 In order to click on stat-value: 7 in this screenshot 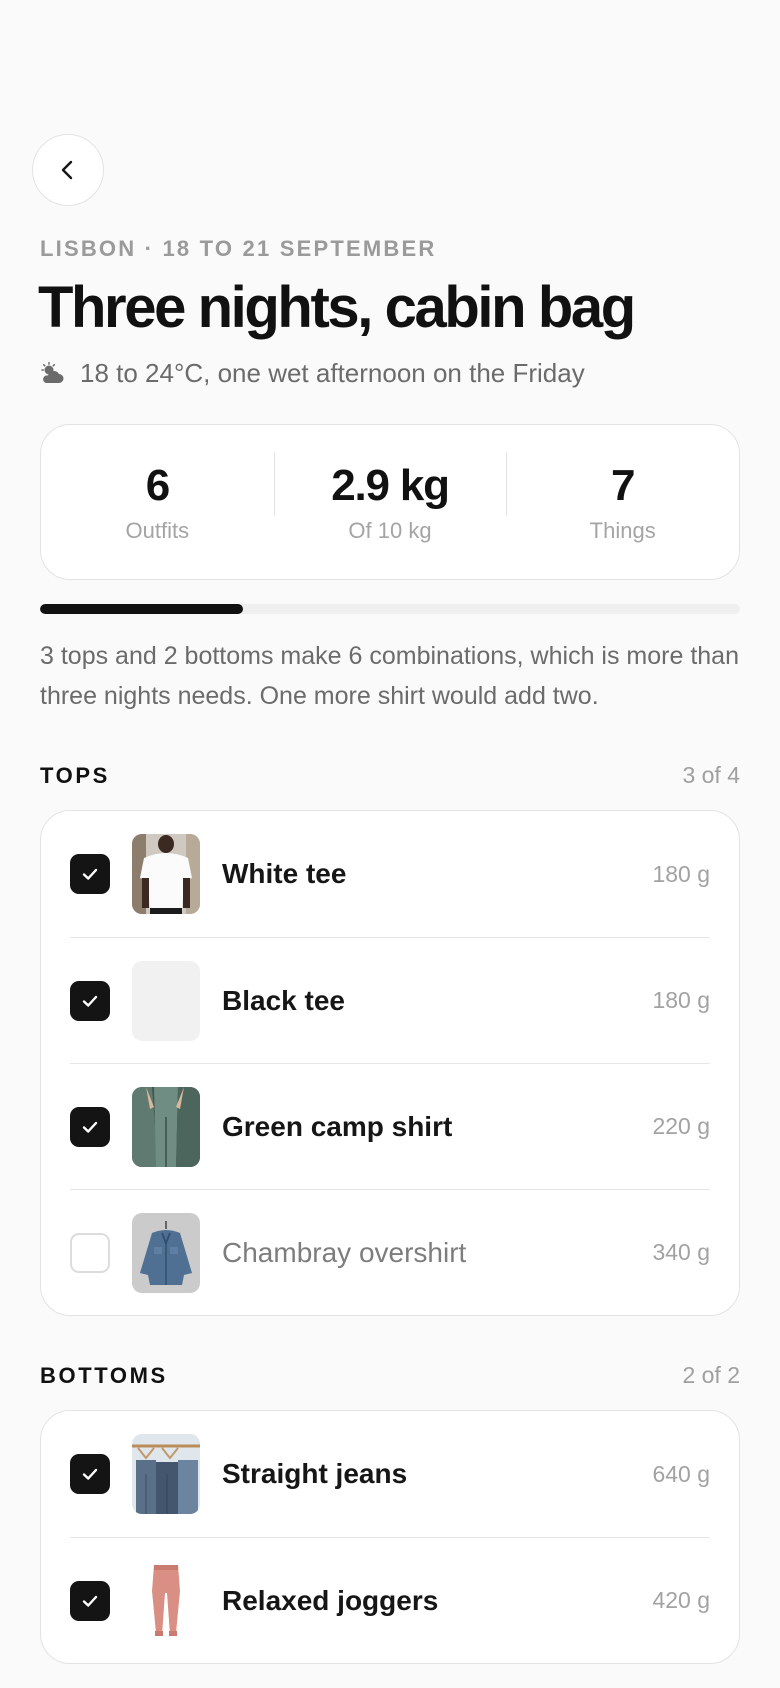, I will do `click(623, 485)`.